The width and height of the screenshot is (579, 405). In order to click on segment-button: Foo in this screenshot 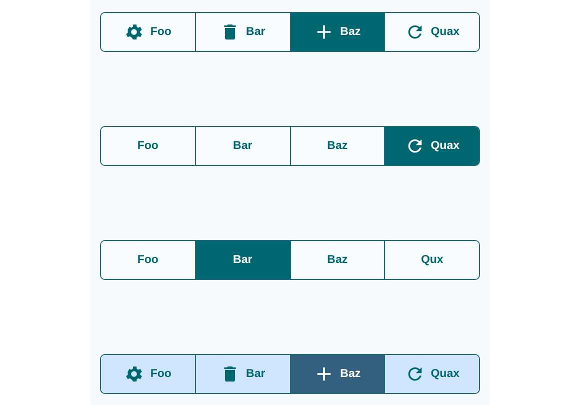, I will do `click(148, 374)`.